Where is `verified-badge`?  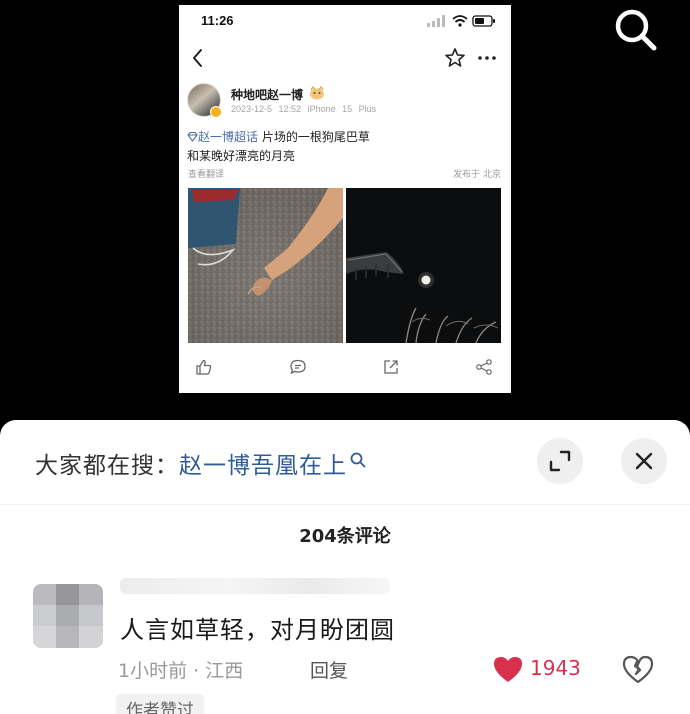 verified-badge is located at coordinates (216, 112).